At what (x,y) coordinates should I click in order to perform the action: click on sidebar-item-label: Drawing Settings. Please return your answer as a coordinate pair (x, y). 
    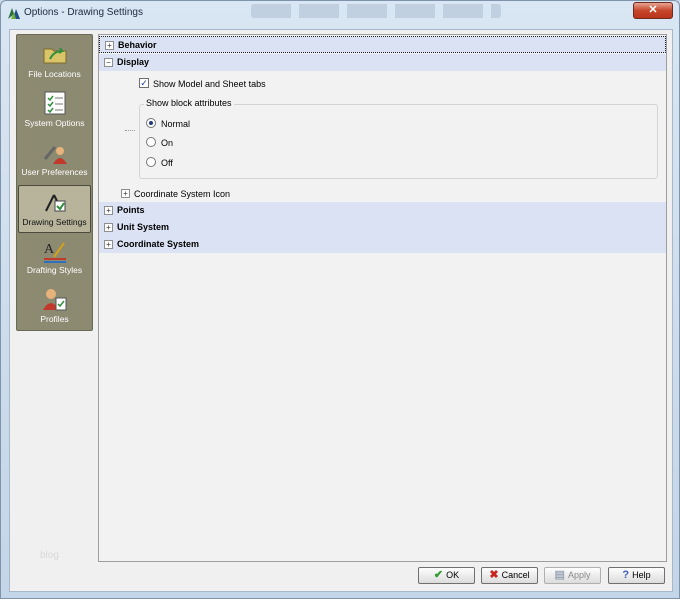
    Looking at the image, I should click on (54, 222).